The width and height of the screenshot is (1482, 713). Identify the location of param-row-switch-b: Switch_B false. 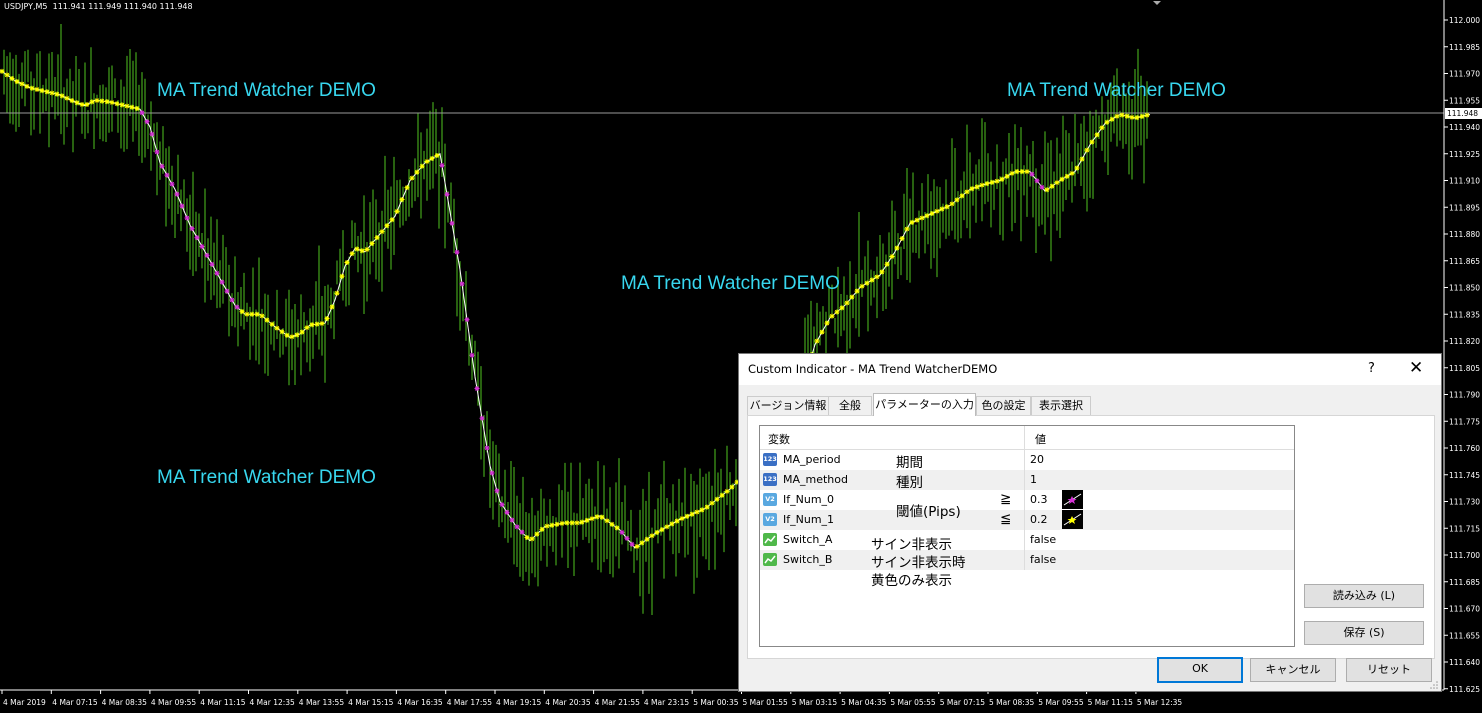
(1027, 560).